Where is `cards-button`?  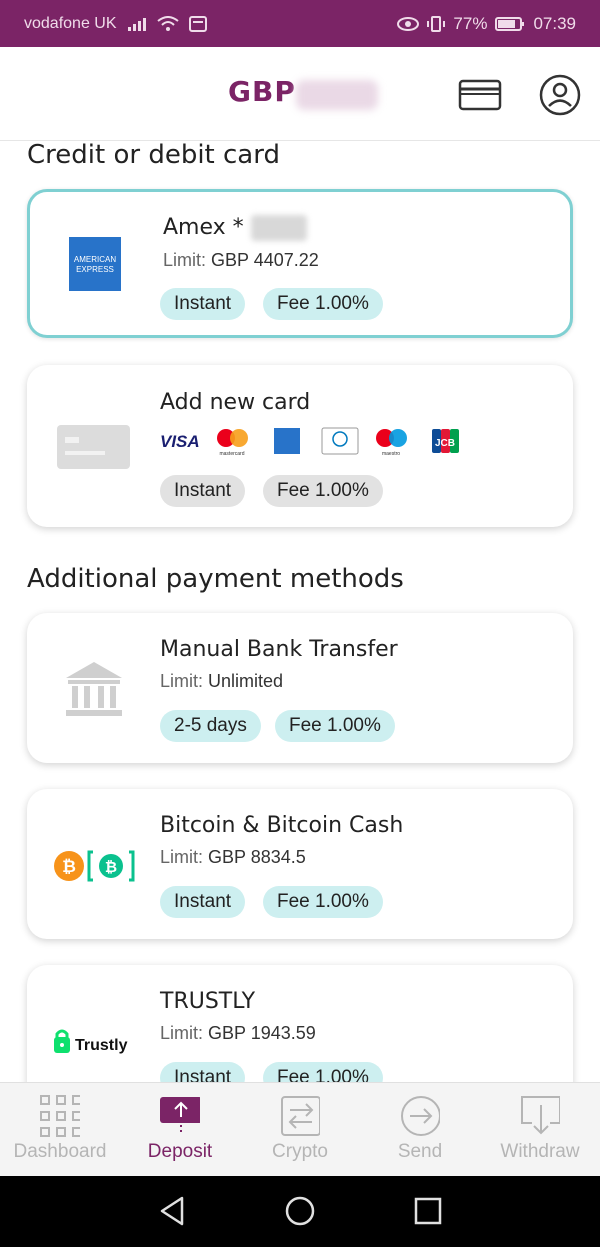
cards-button is located at coordinates (480, 97).